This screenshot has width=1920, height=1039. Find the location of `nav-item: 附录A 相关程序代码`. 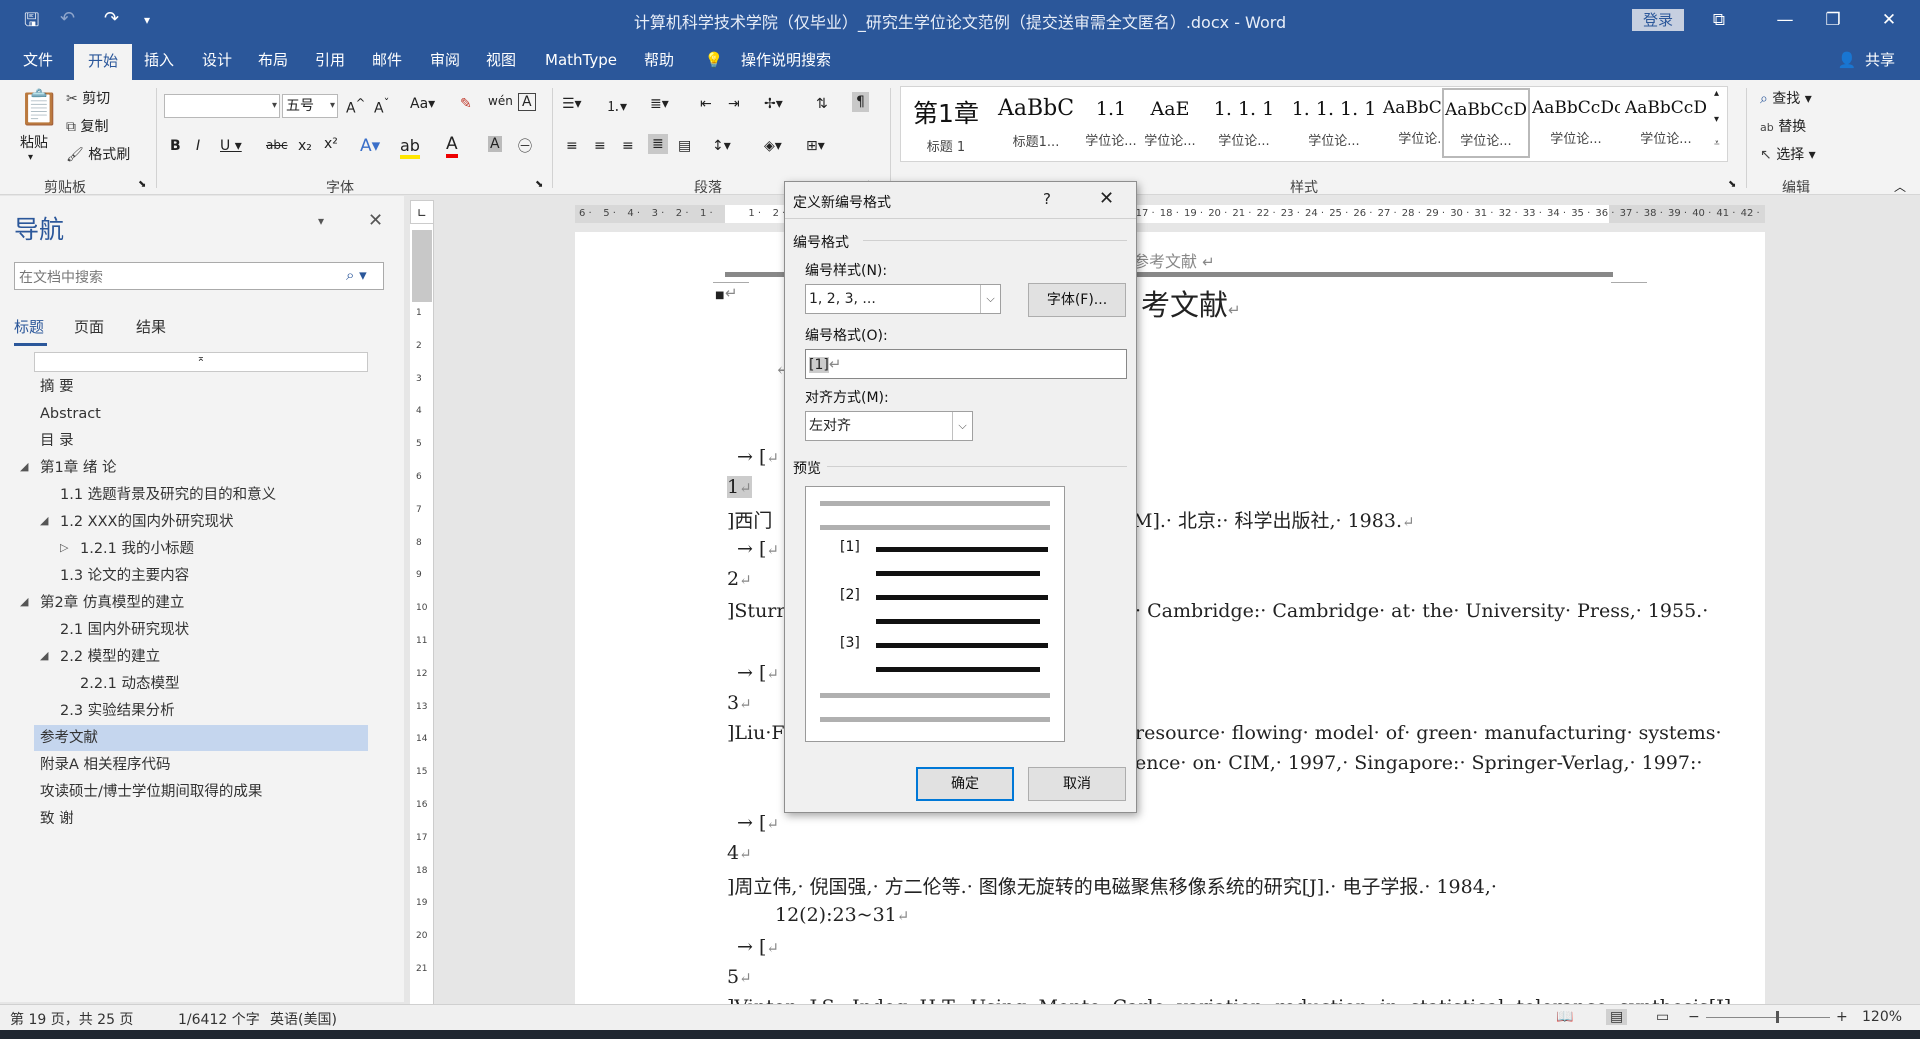

nav-item: 附录A 相关程序代码 is located at coordinates (105, 765).